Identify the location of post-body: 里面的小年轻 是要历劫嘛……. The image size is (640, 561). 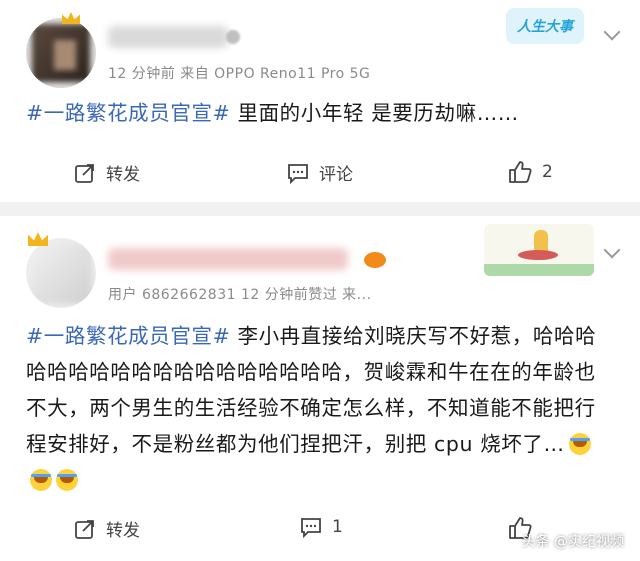
(374, 113).